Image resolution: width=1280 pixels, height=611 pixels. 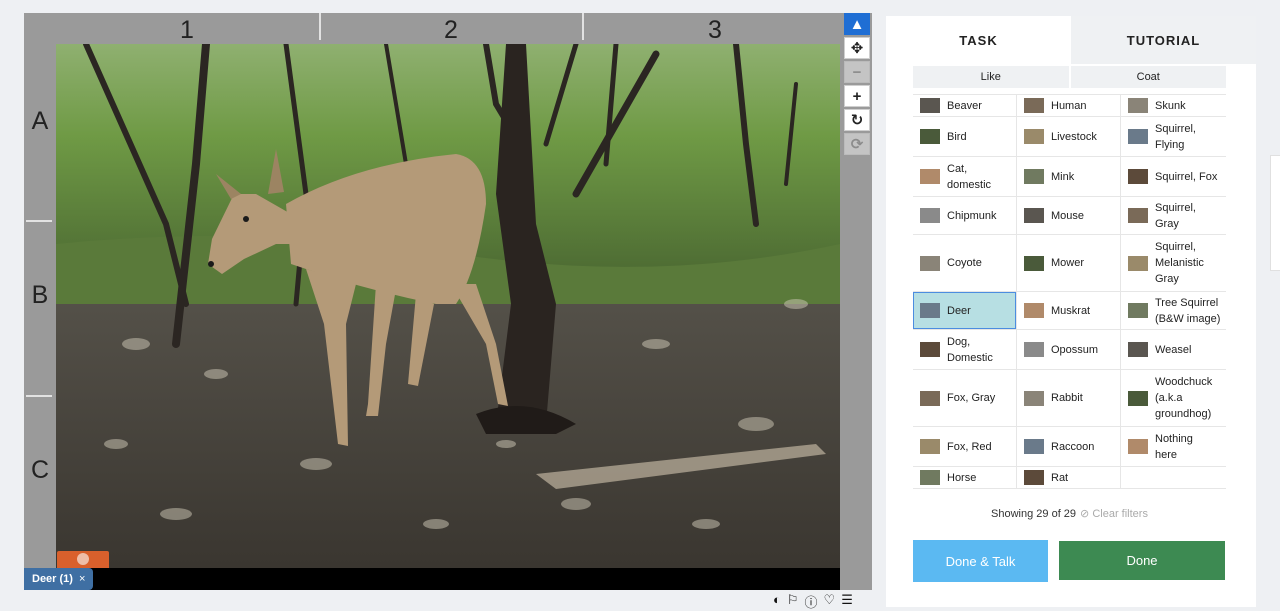 I want to click on species-choice: Mink, so click(x=1069, y=176).